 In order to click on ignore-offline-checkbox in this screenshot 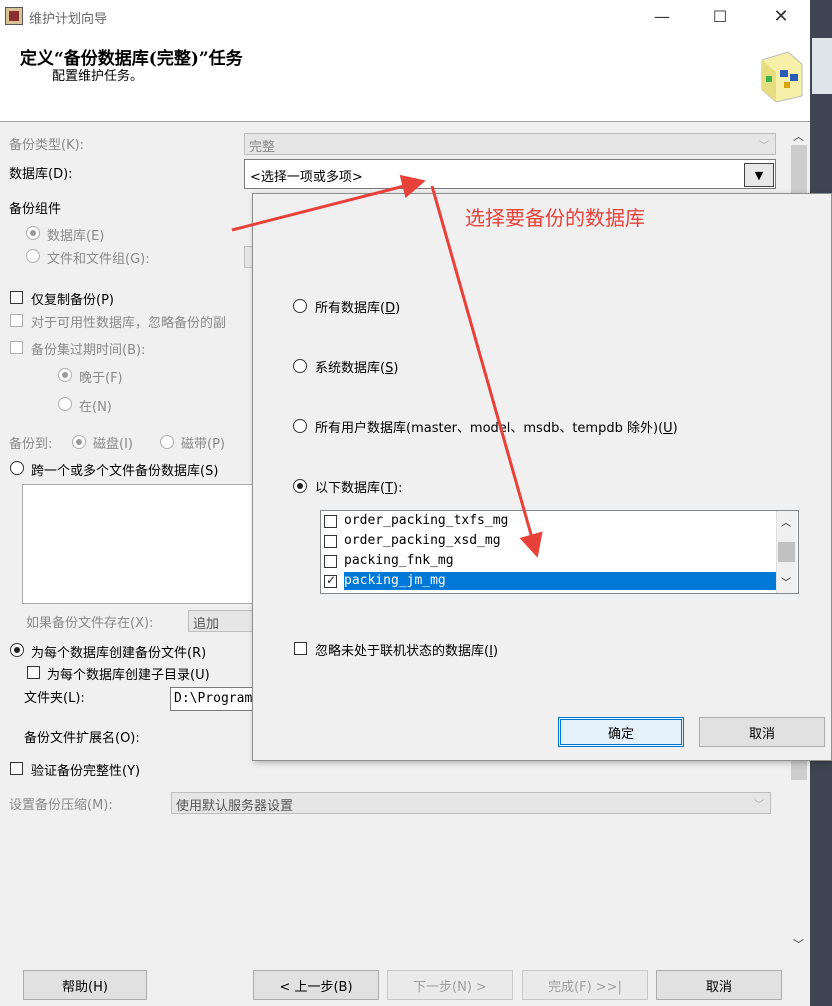, I will do `click(300, 648)`.